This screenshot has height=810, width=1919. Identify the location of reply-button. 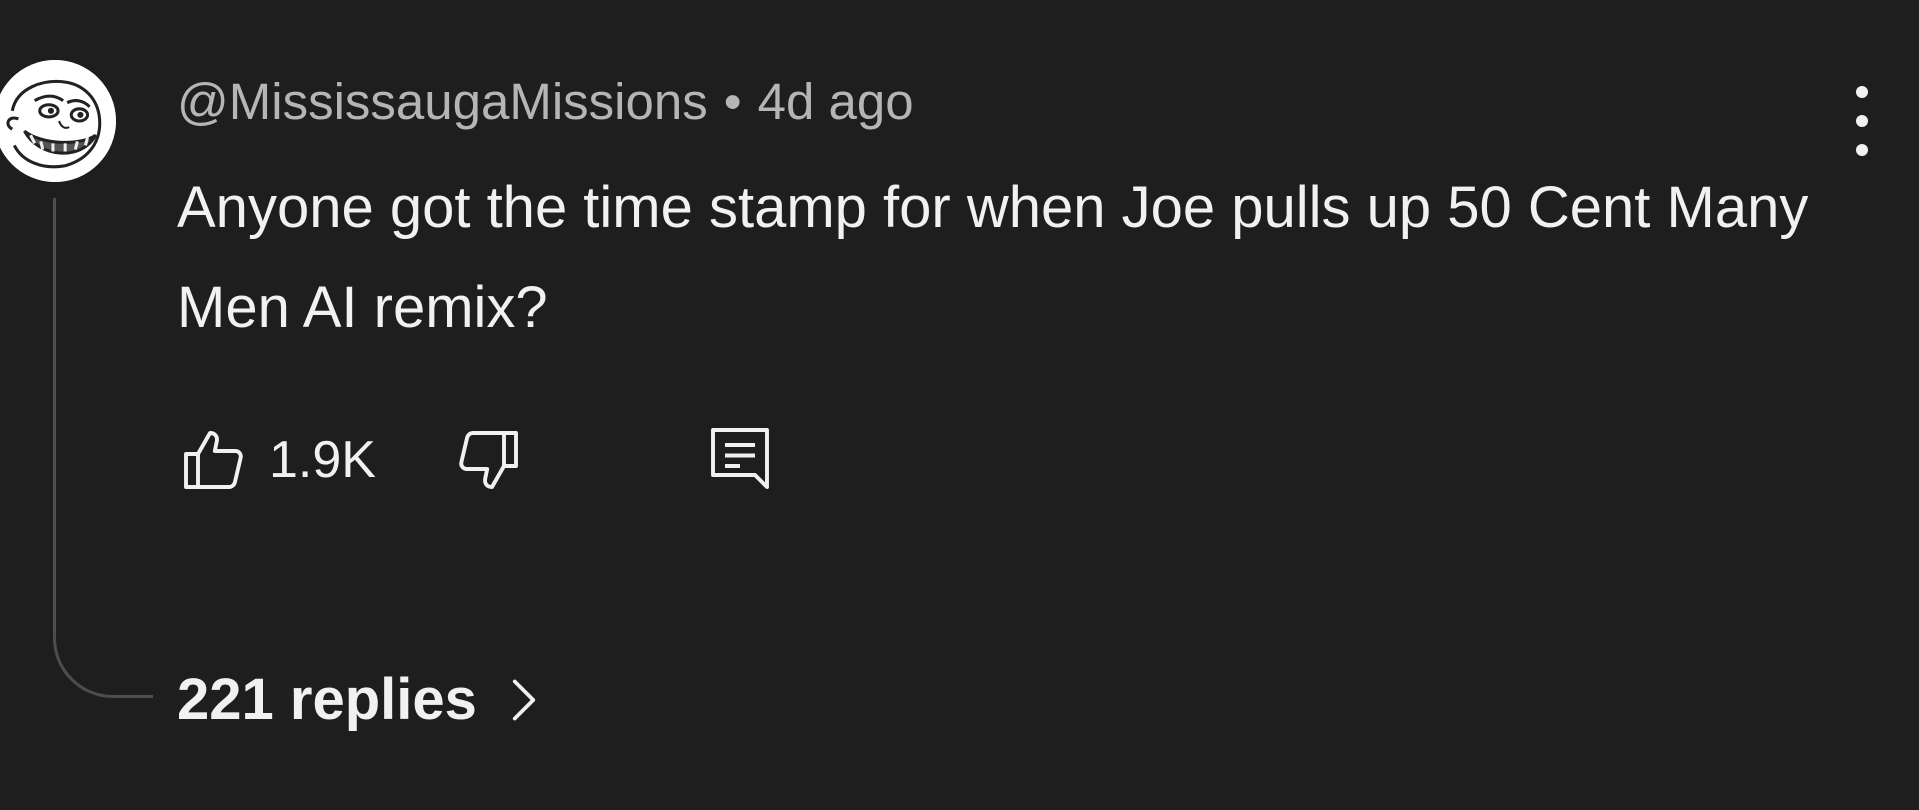
(740, 460).